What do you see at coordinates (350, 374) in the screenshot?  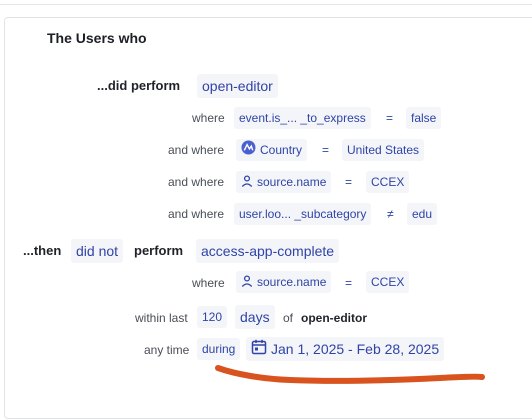 I see `annotation-underline` at bounding box center [350, 374].